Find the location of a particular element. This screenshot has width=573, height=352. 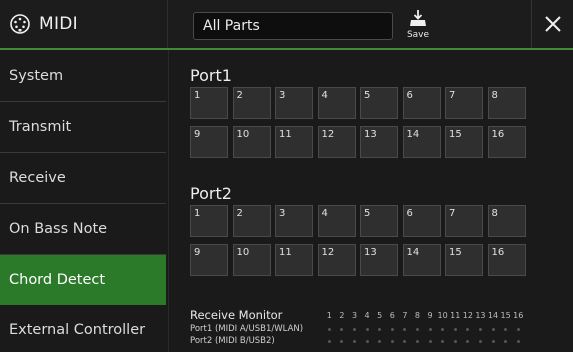

port1-channel-button: 11 is located at coordinates (294, 142).